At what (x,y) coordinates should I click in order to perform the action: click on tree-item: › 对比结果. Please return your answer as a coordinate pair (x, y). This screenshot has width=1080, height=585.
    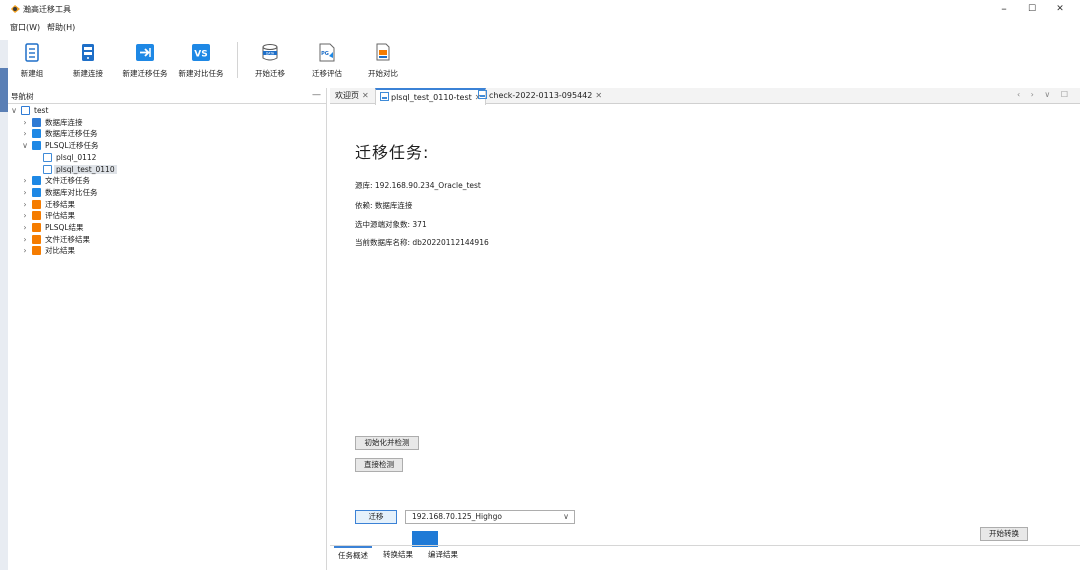
    Looking at the image, I should click on (167, 251).